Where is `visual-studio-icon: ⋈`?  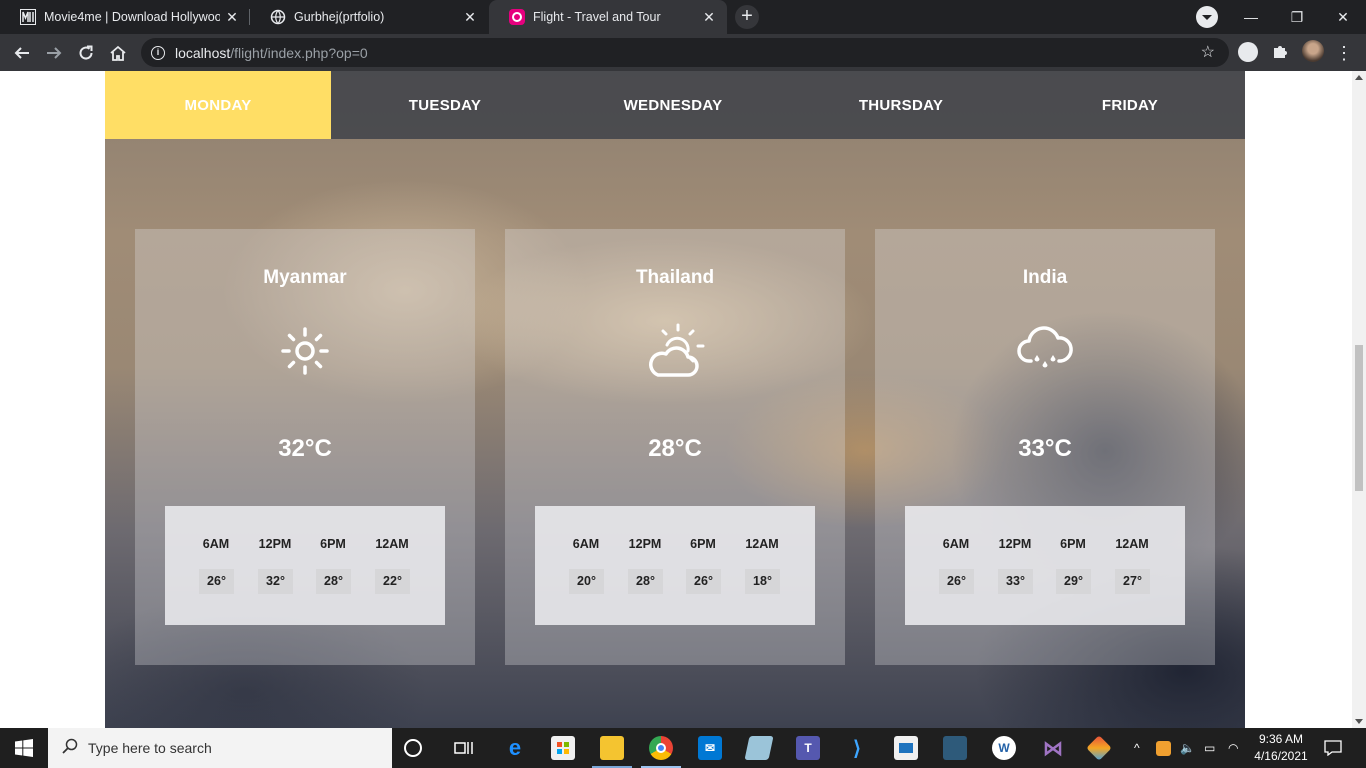
visual-studio-icon: ⋈ is located at coordinates (1053, 748).